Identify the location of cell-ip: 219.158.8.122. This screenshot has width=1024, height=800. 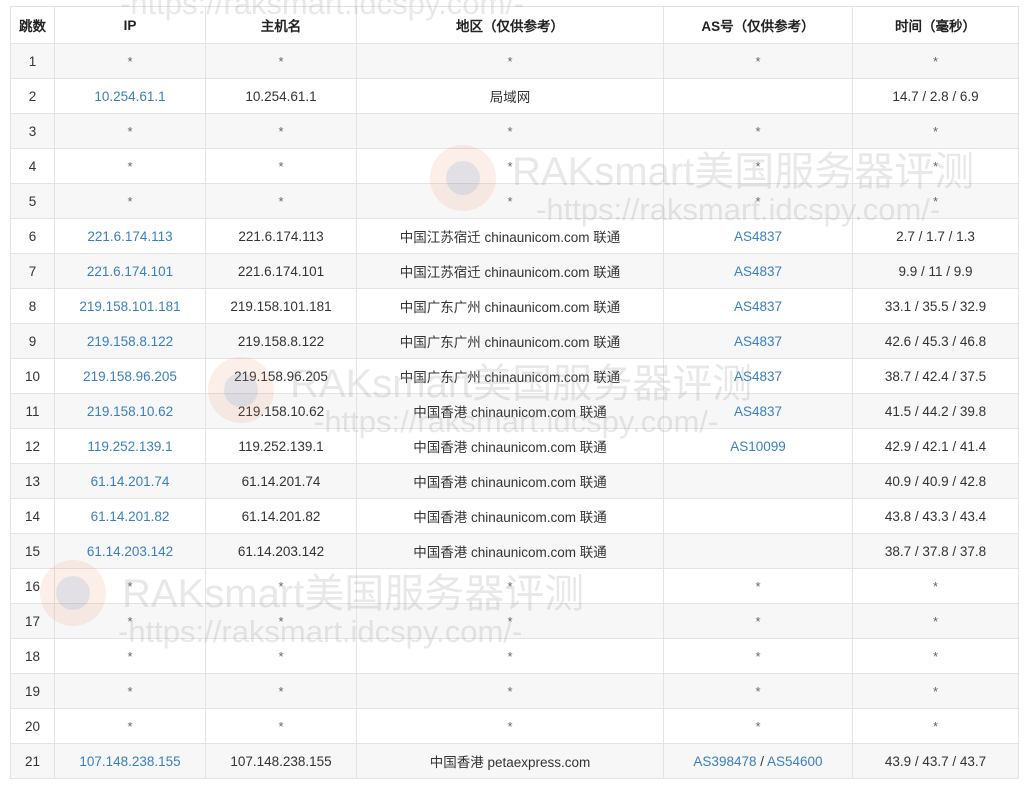
(130, 341).